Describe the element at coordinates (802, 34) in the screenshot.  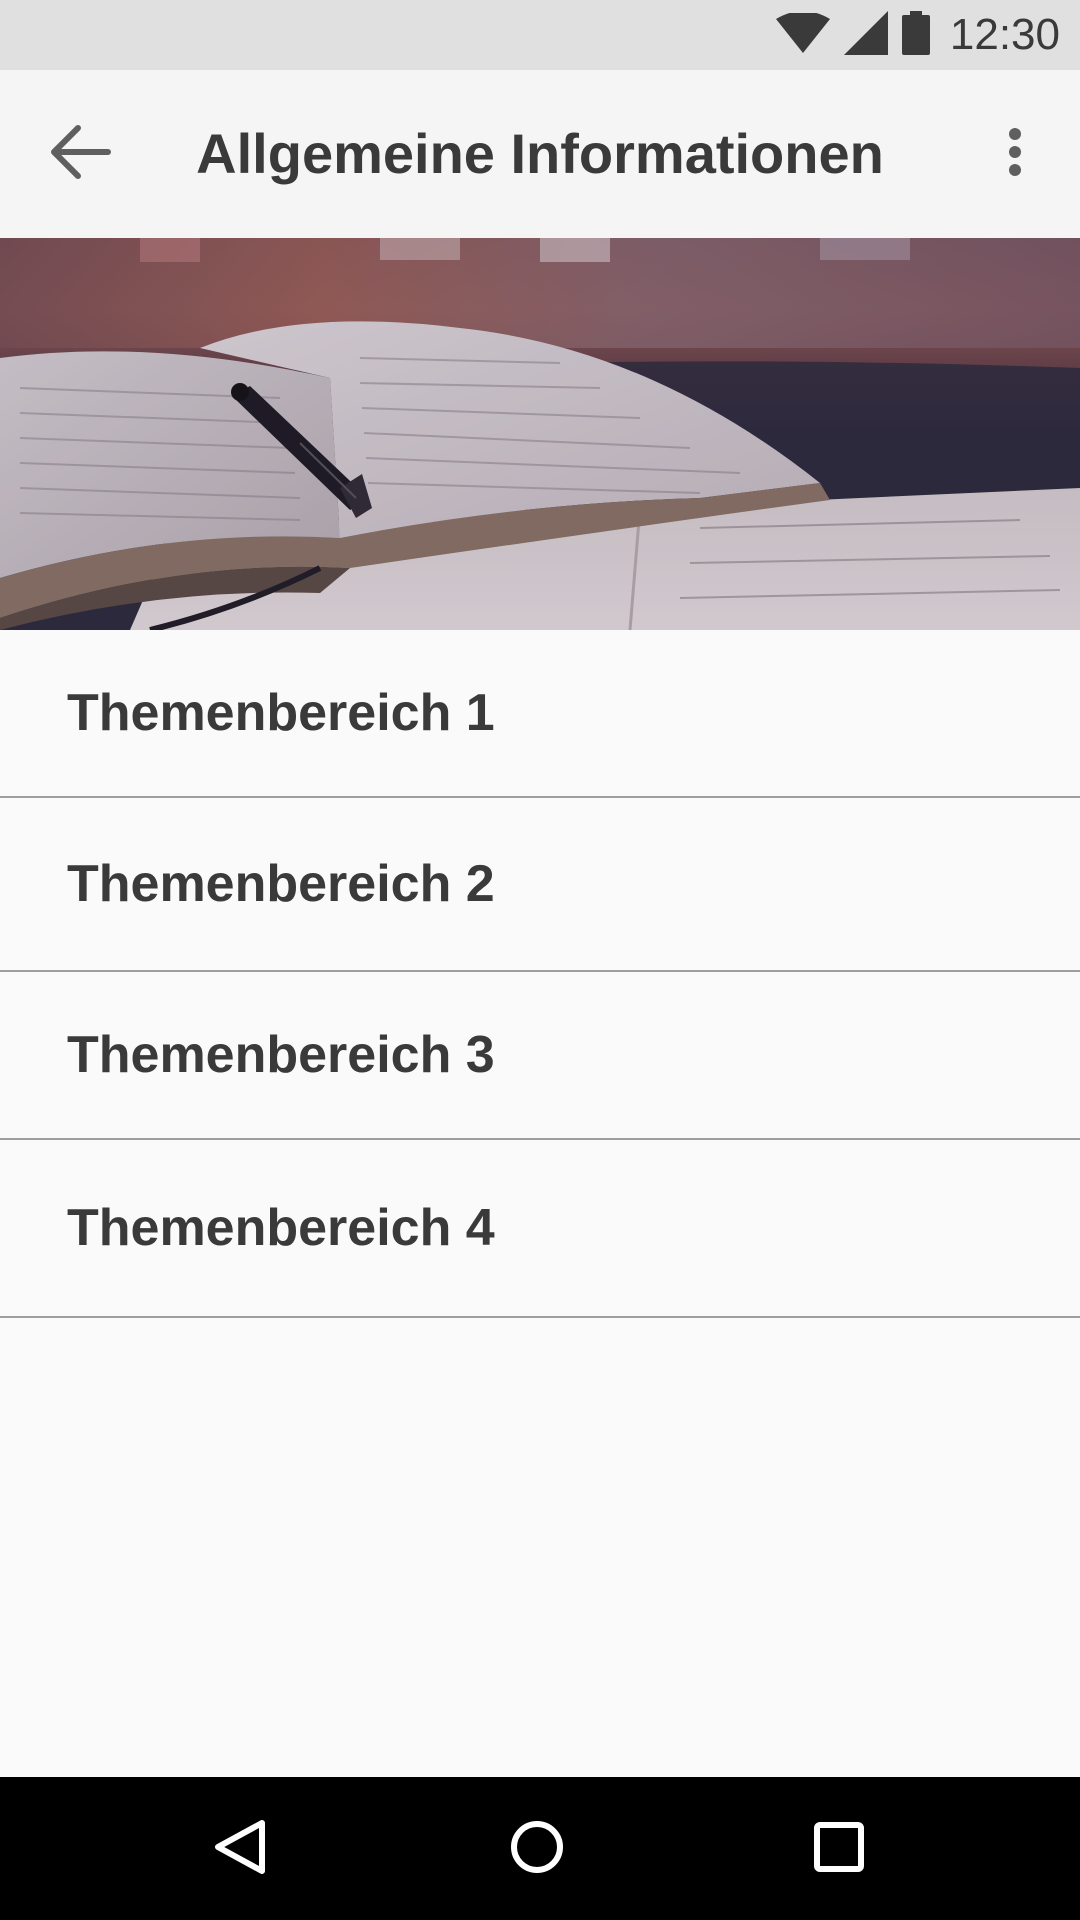
I see `wifi-icon` at that location.